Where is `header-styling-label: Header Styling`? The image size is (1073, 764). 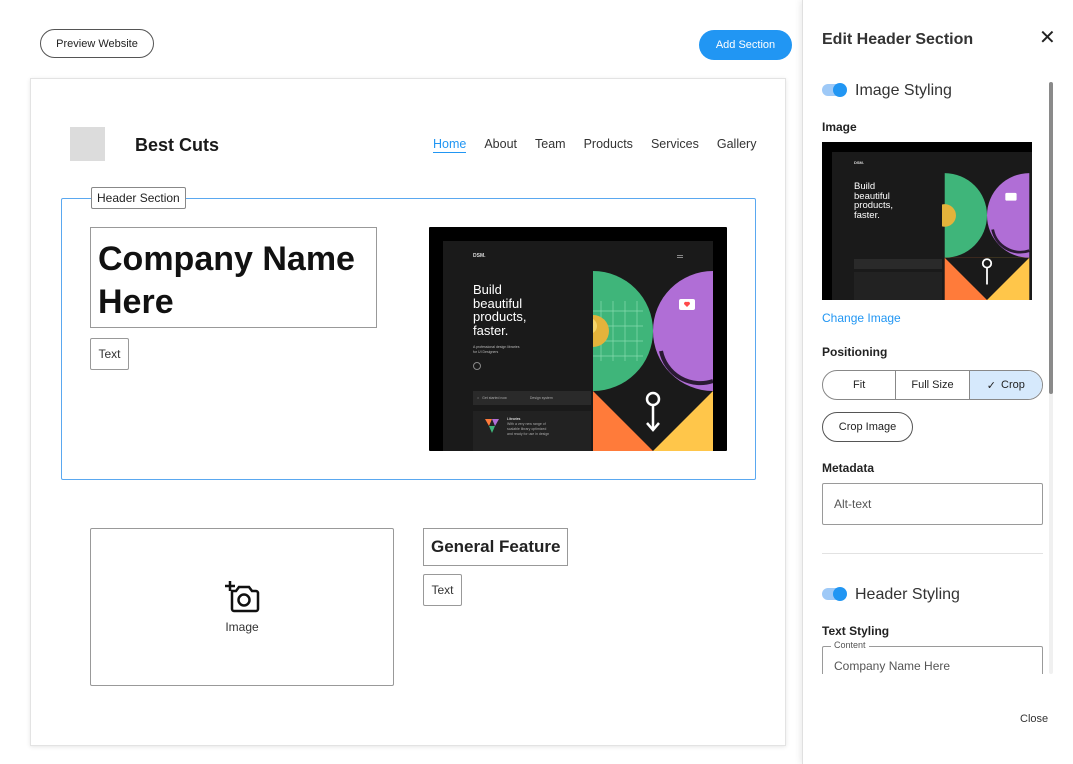 header-styling-label: Header Styling is located at coordinates (907, 594).